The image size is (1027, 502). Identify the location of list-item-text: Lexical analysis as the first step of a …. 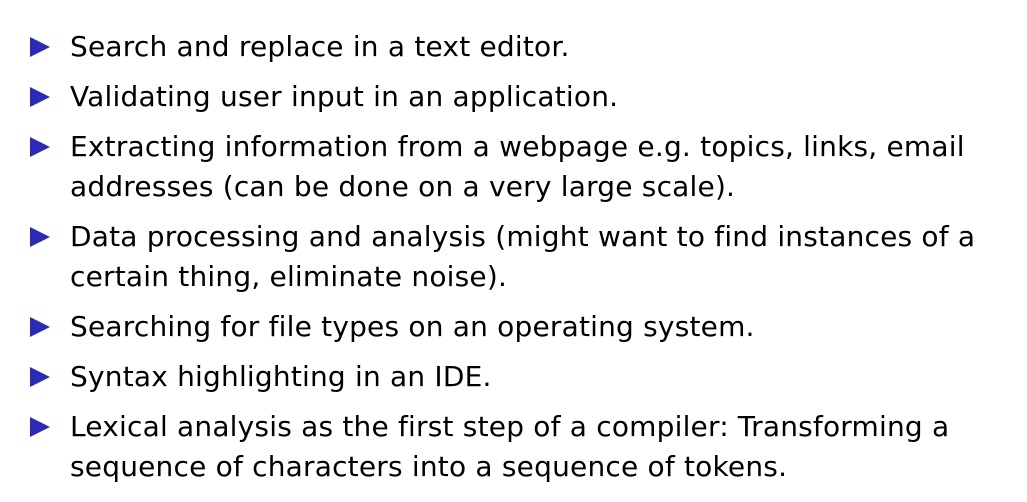
(510, 446).